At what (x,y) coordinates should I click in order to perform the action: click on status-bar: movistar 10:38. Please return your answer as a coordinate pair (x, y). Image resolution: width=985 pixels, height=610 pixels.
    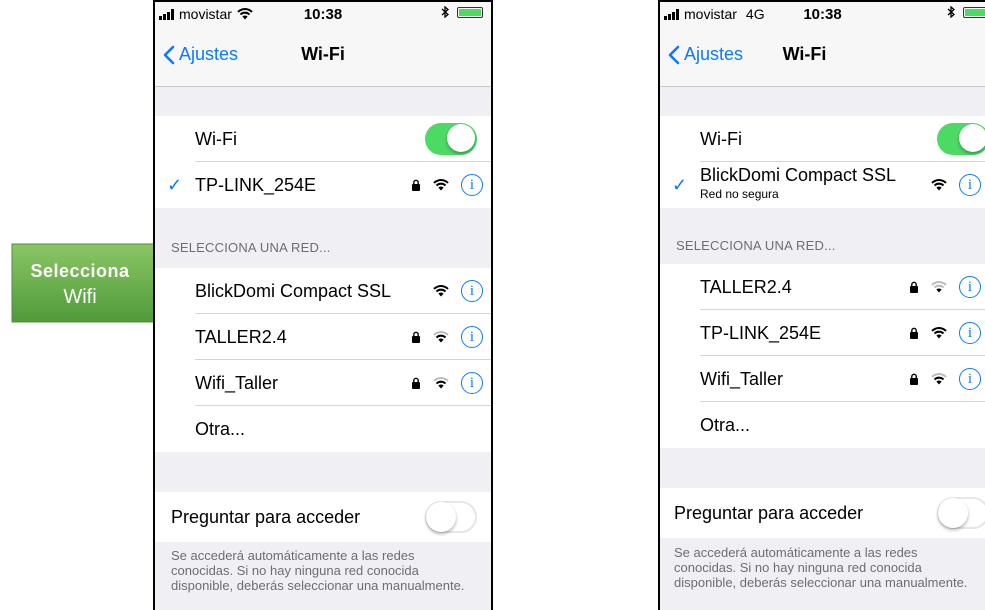
    Looking at the image, I should click on (323, 14).